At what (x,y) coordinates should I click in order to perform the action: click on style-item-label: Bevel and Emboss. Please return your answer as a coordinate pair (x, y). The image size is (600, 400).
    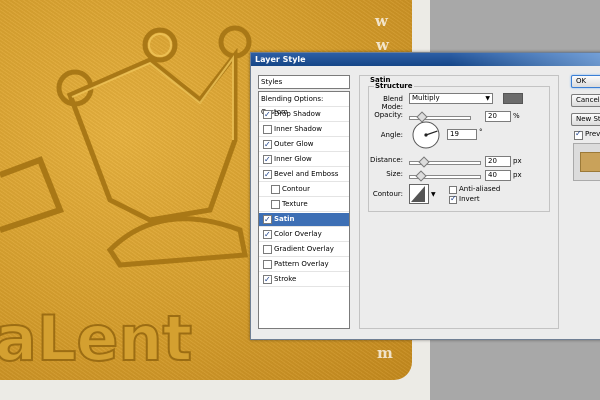
    Looking at the image, I should click on (306, 174).